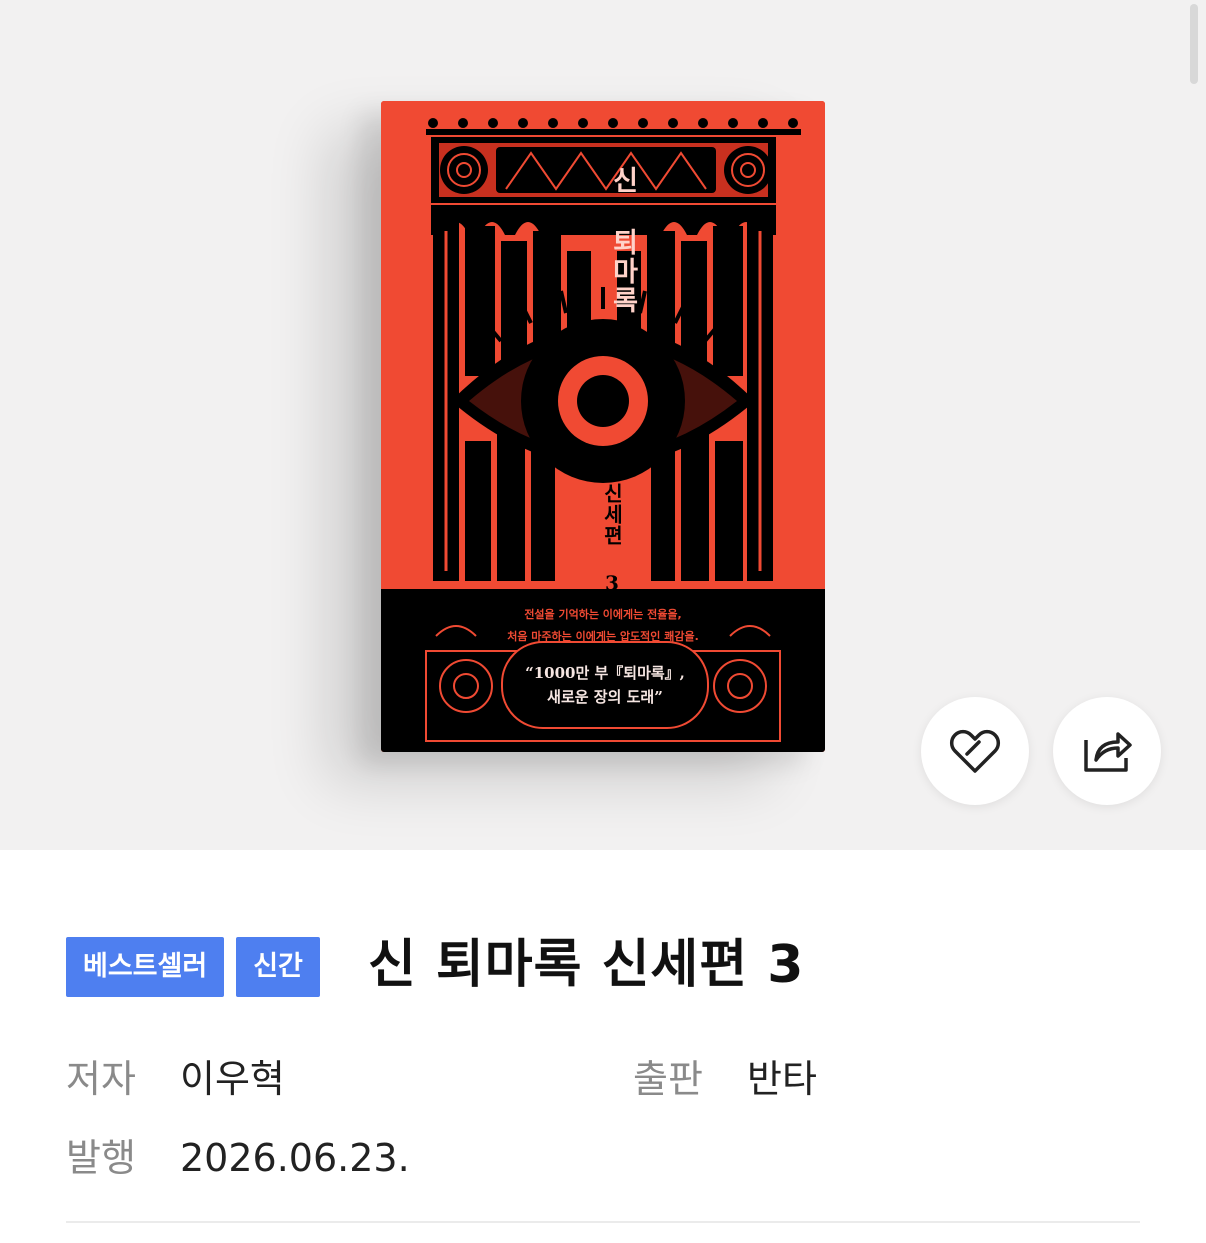  Describe the element at coordinates (603, 614) in the screenshot. I see `cover-tagline-1: 전설을 기억하는 이에게는 전율을,` at that location.